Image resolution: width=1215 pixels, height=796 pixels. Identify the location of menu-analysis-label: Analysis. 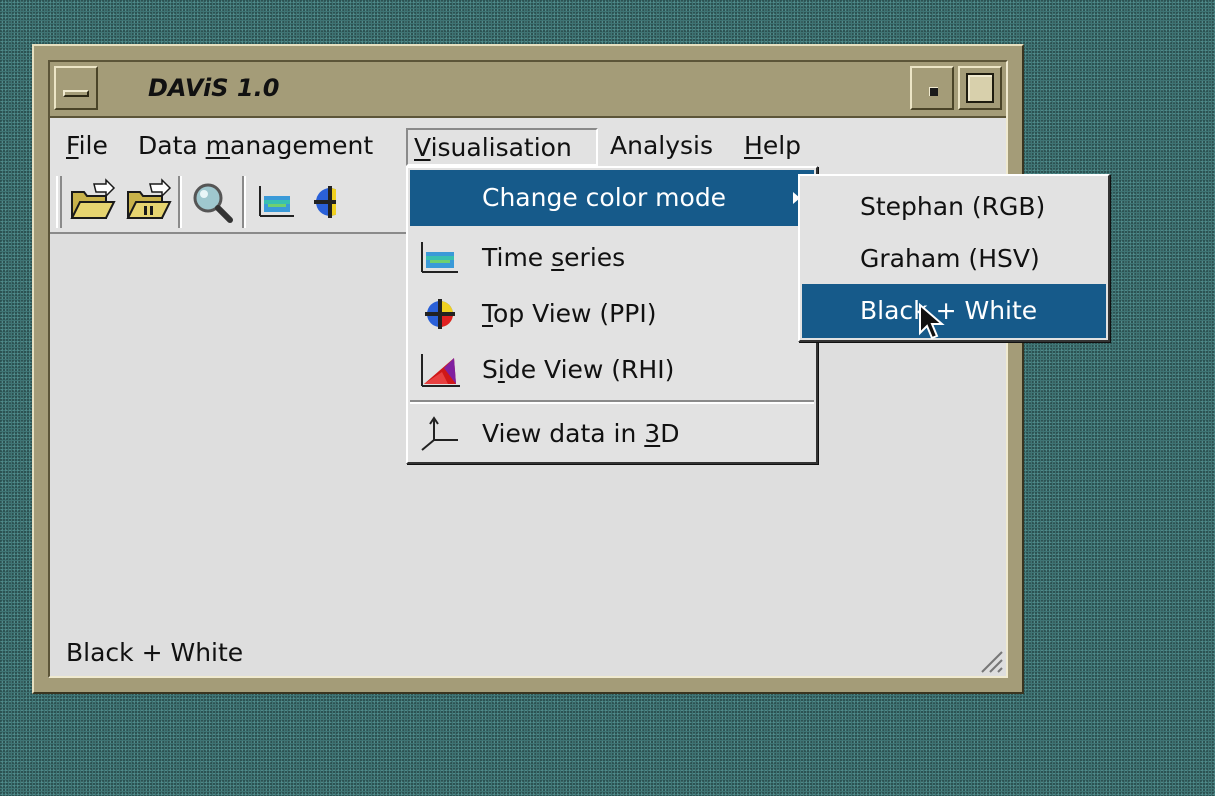
(662, 145).